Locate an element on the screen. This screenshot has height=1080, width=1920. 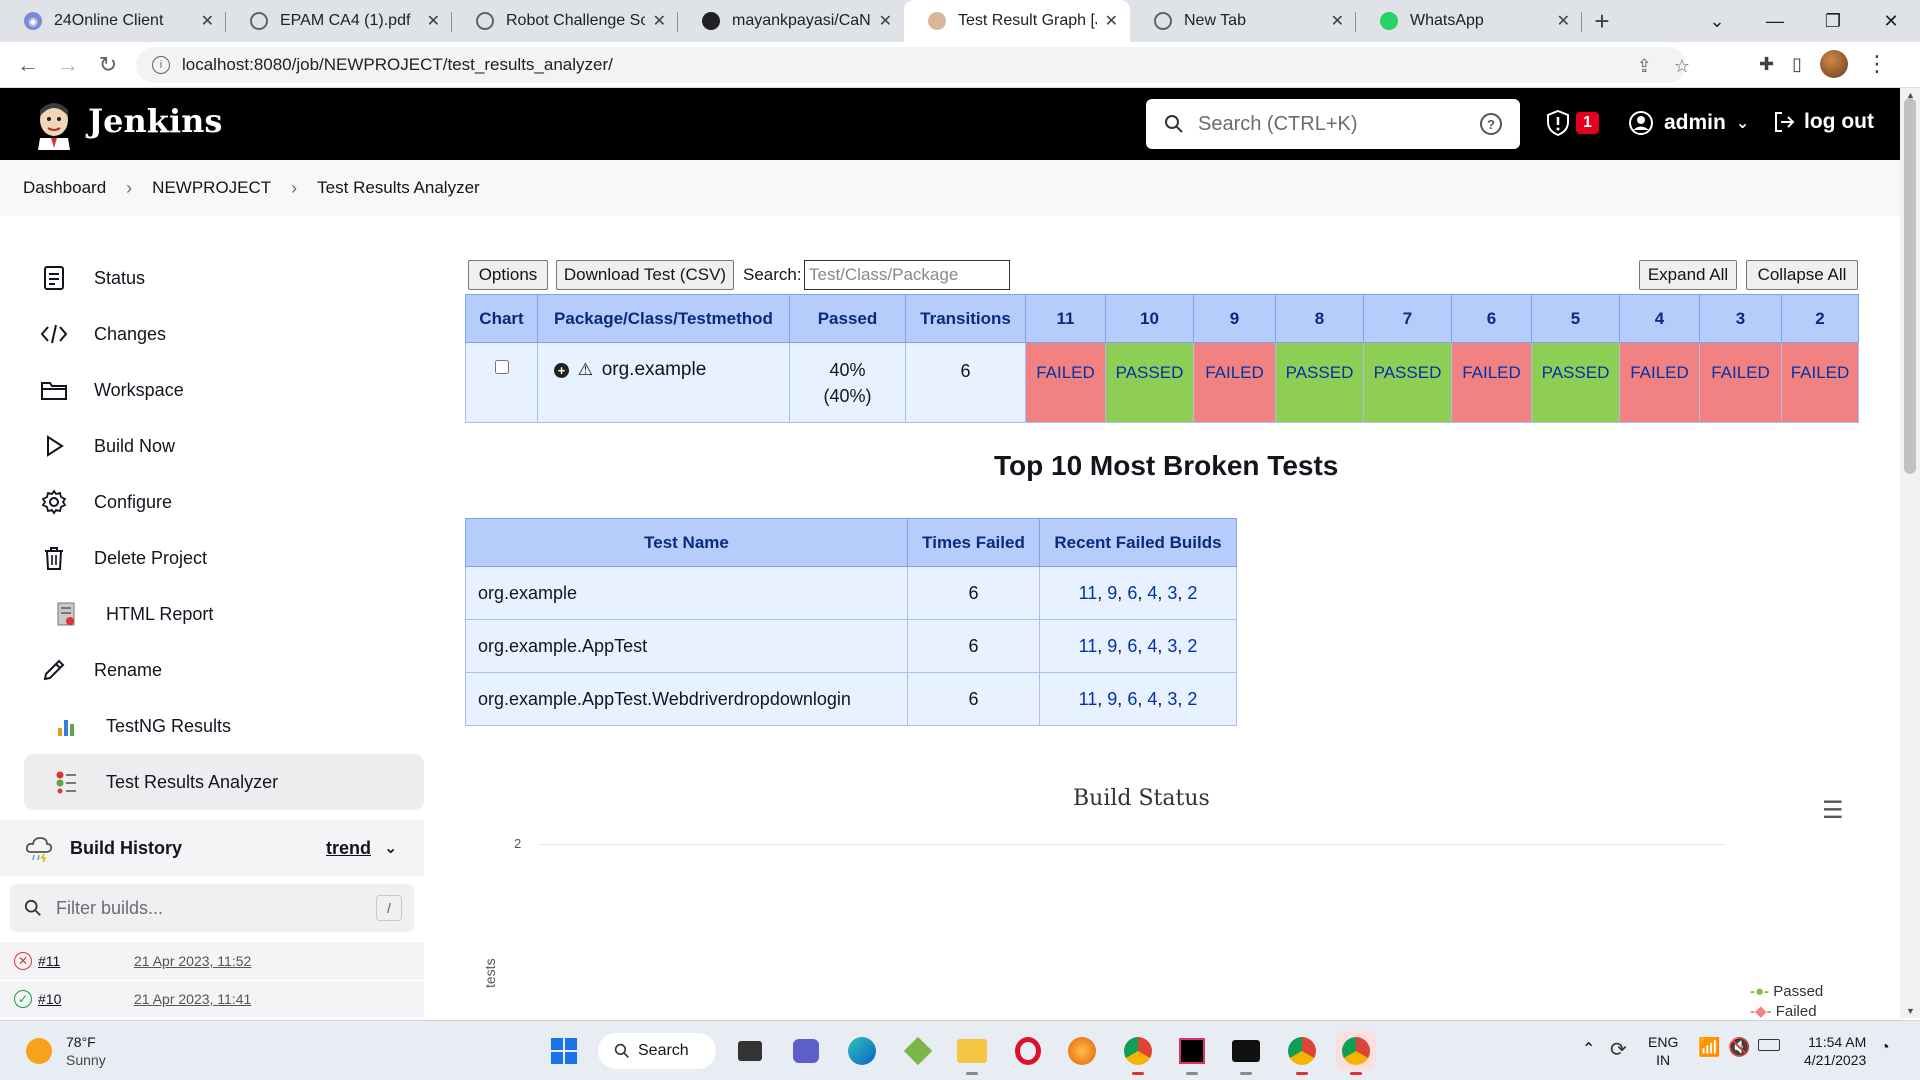
sidebar-item-test-results-analyzer: Test Results Analyzer is located at coordinates (224, 782).